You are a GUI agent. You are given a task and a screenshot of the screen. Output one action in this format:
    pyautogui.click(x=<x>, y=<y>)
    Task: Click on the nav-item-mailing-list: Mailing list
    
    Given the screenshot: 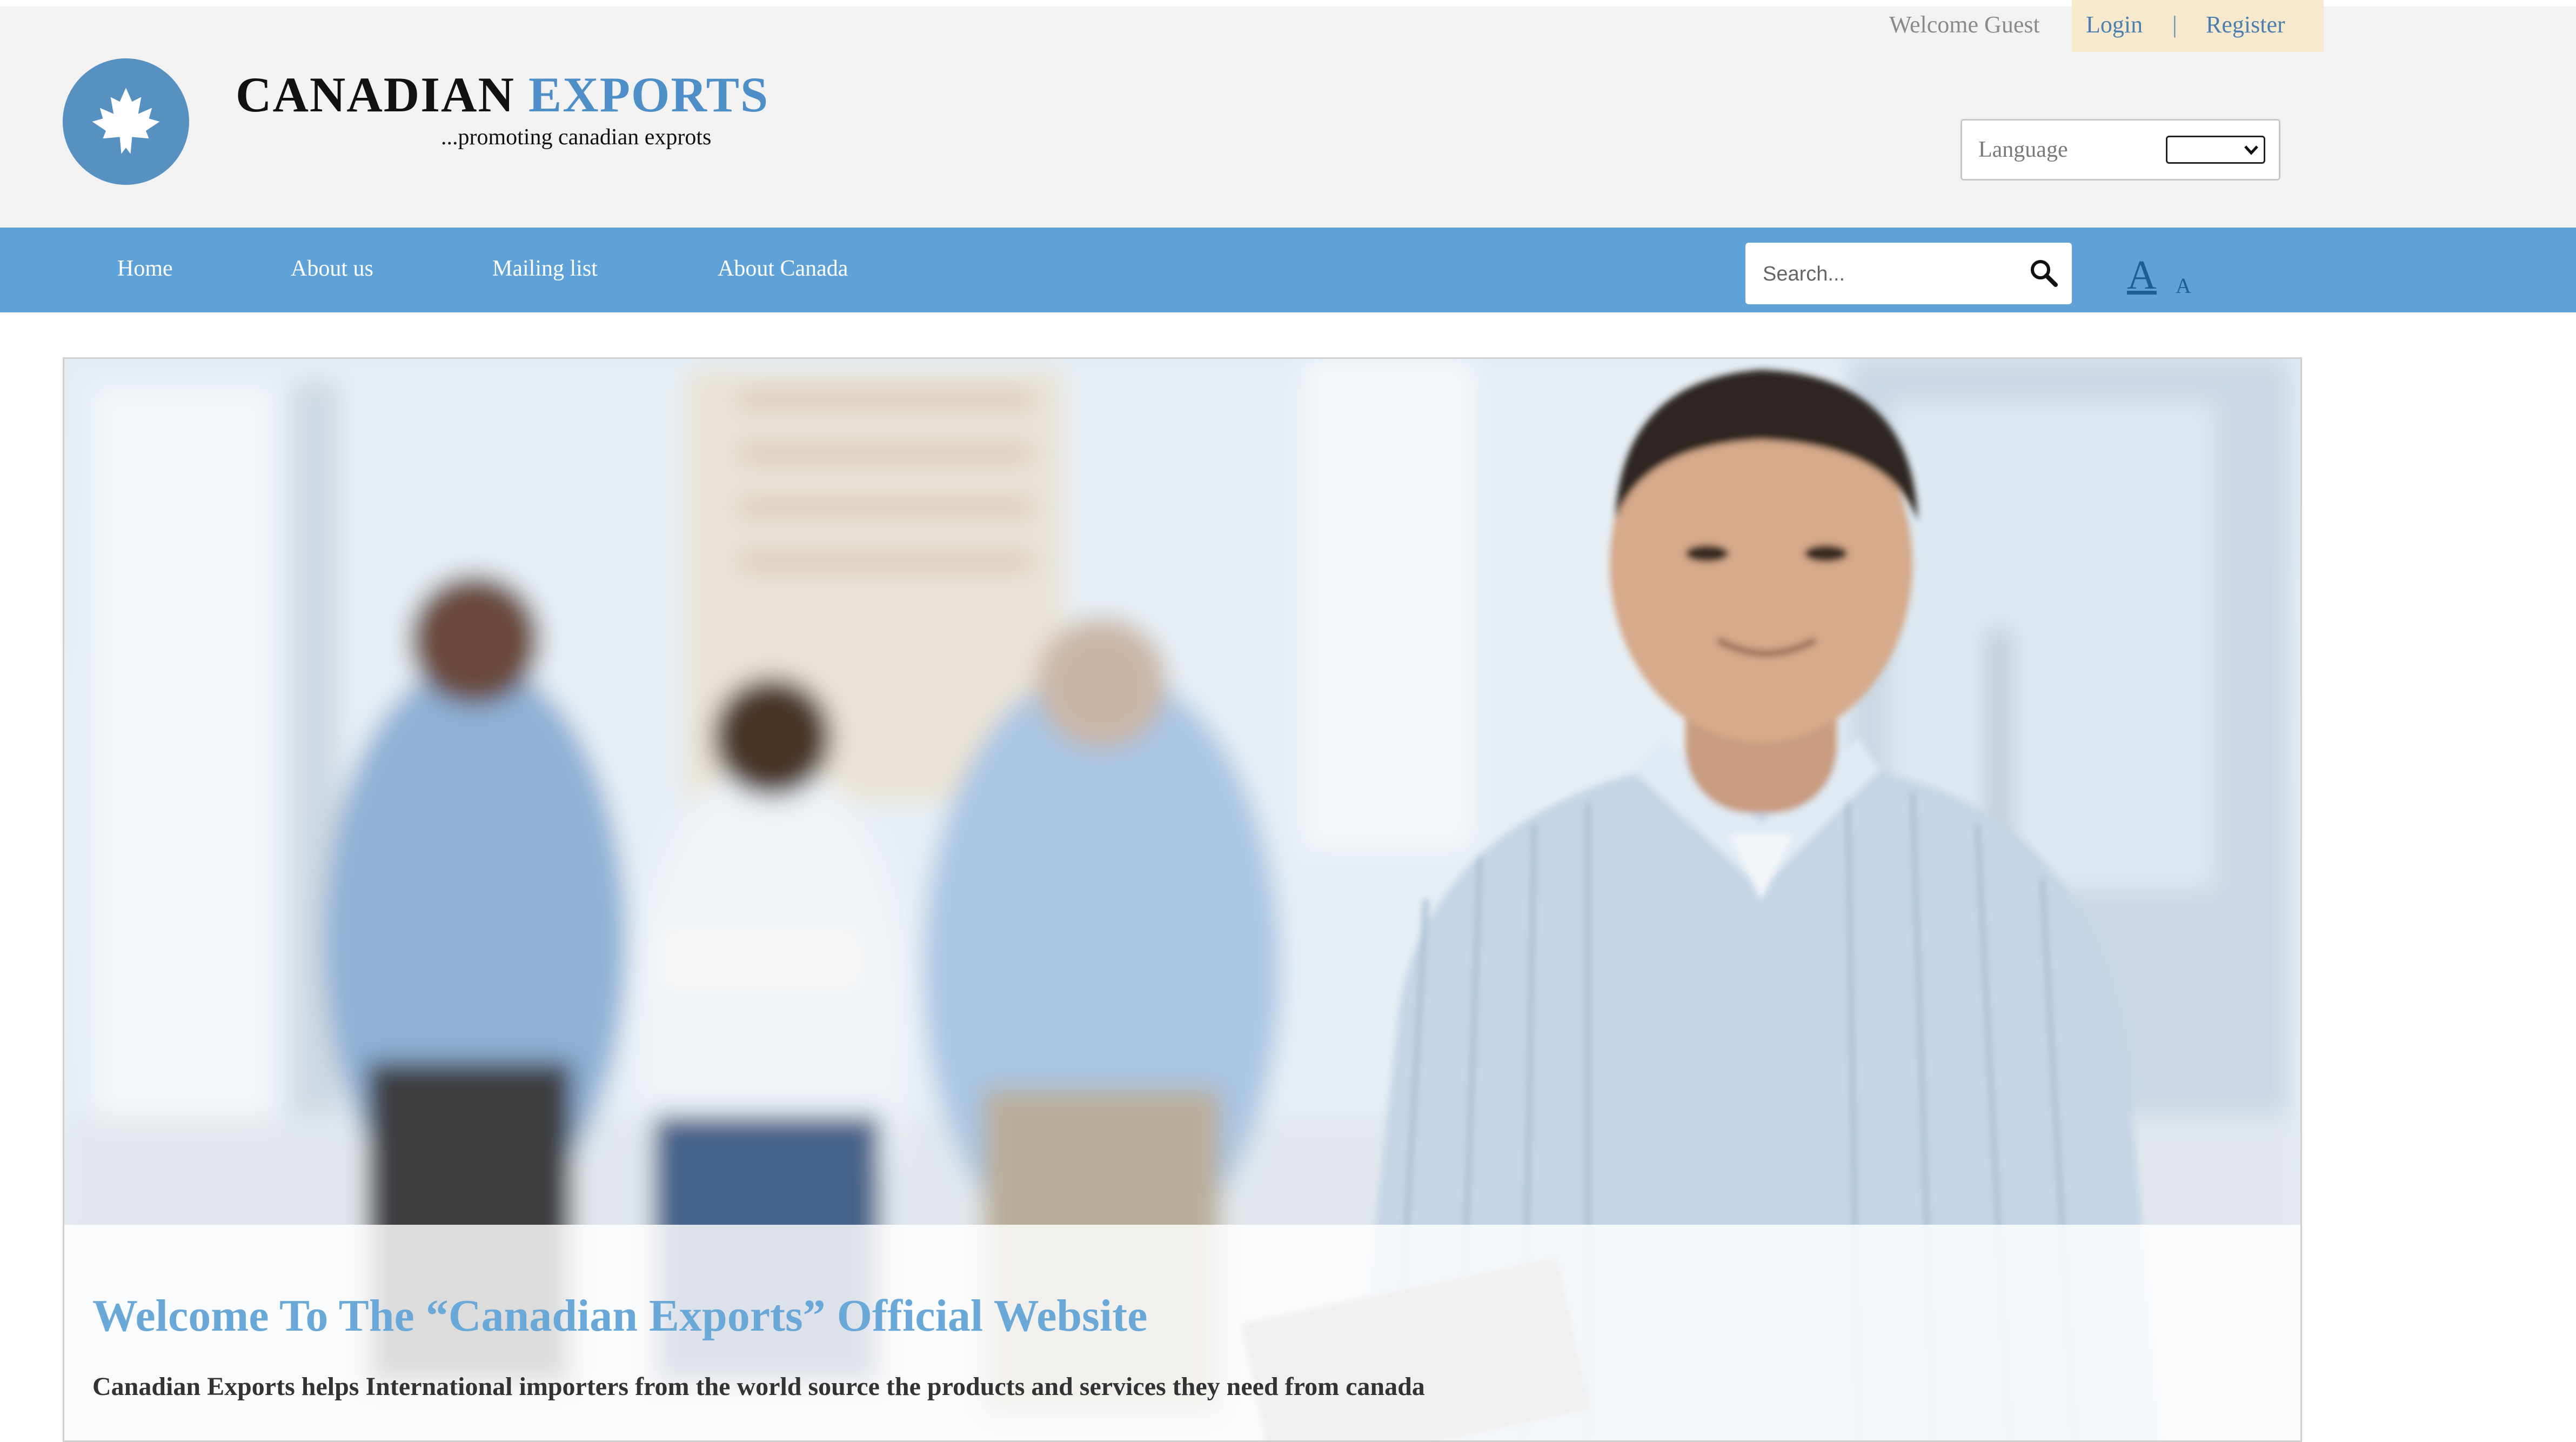 What is the action you would take?
    pyautogui.click(x=545, y=269)
    